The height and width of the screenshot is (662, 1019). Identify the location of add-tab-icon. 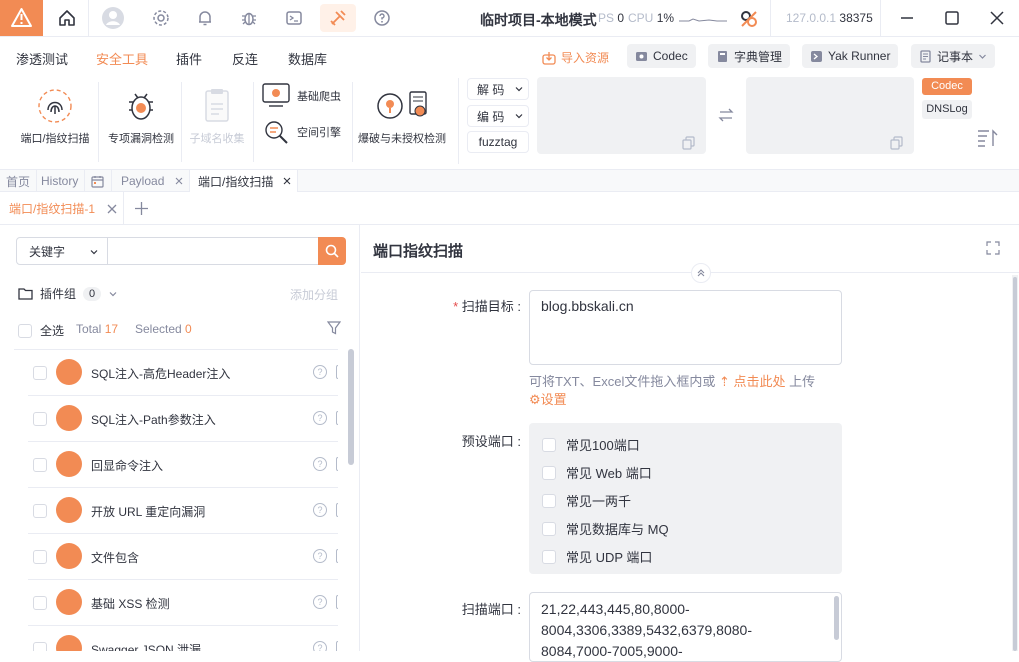
(141, 208).